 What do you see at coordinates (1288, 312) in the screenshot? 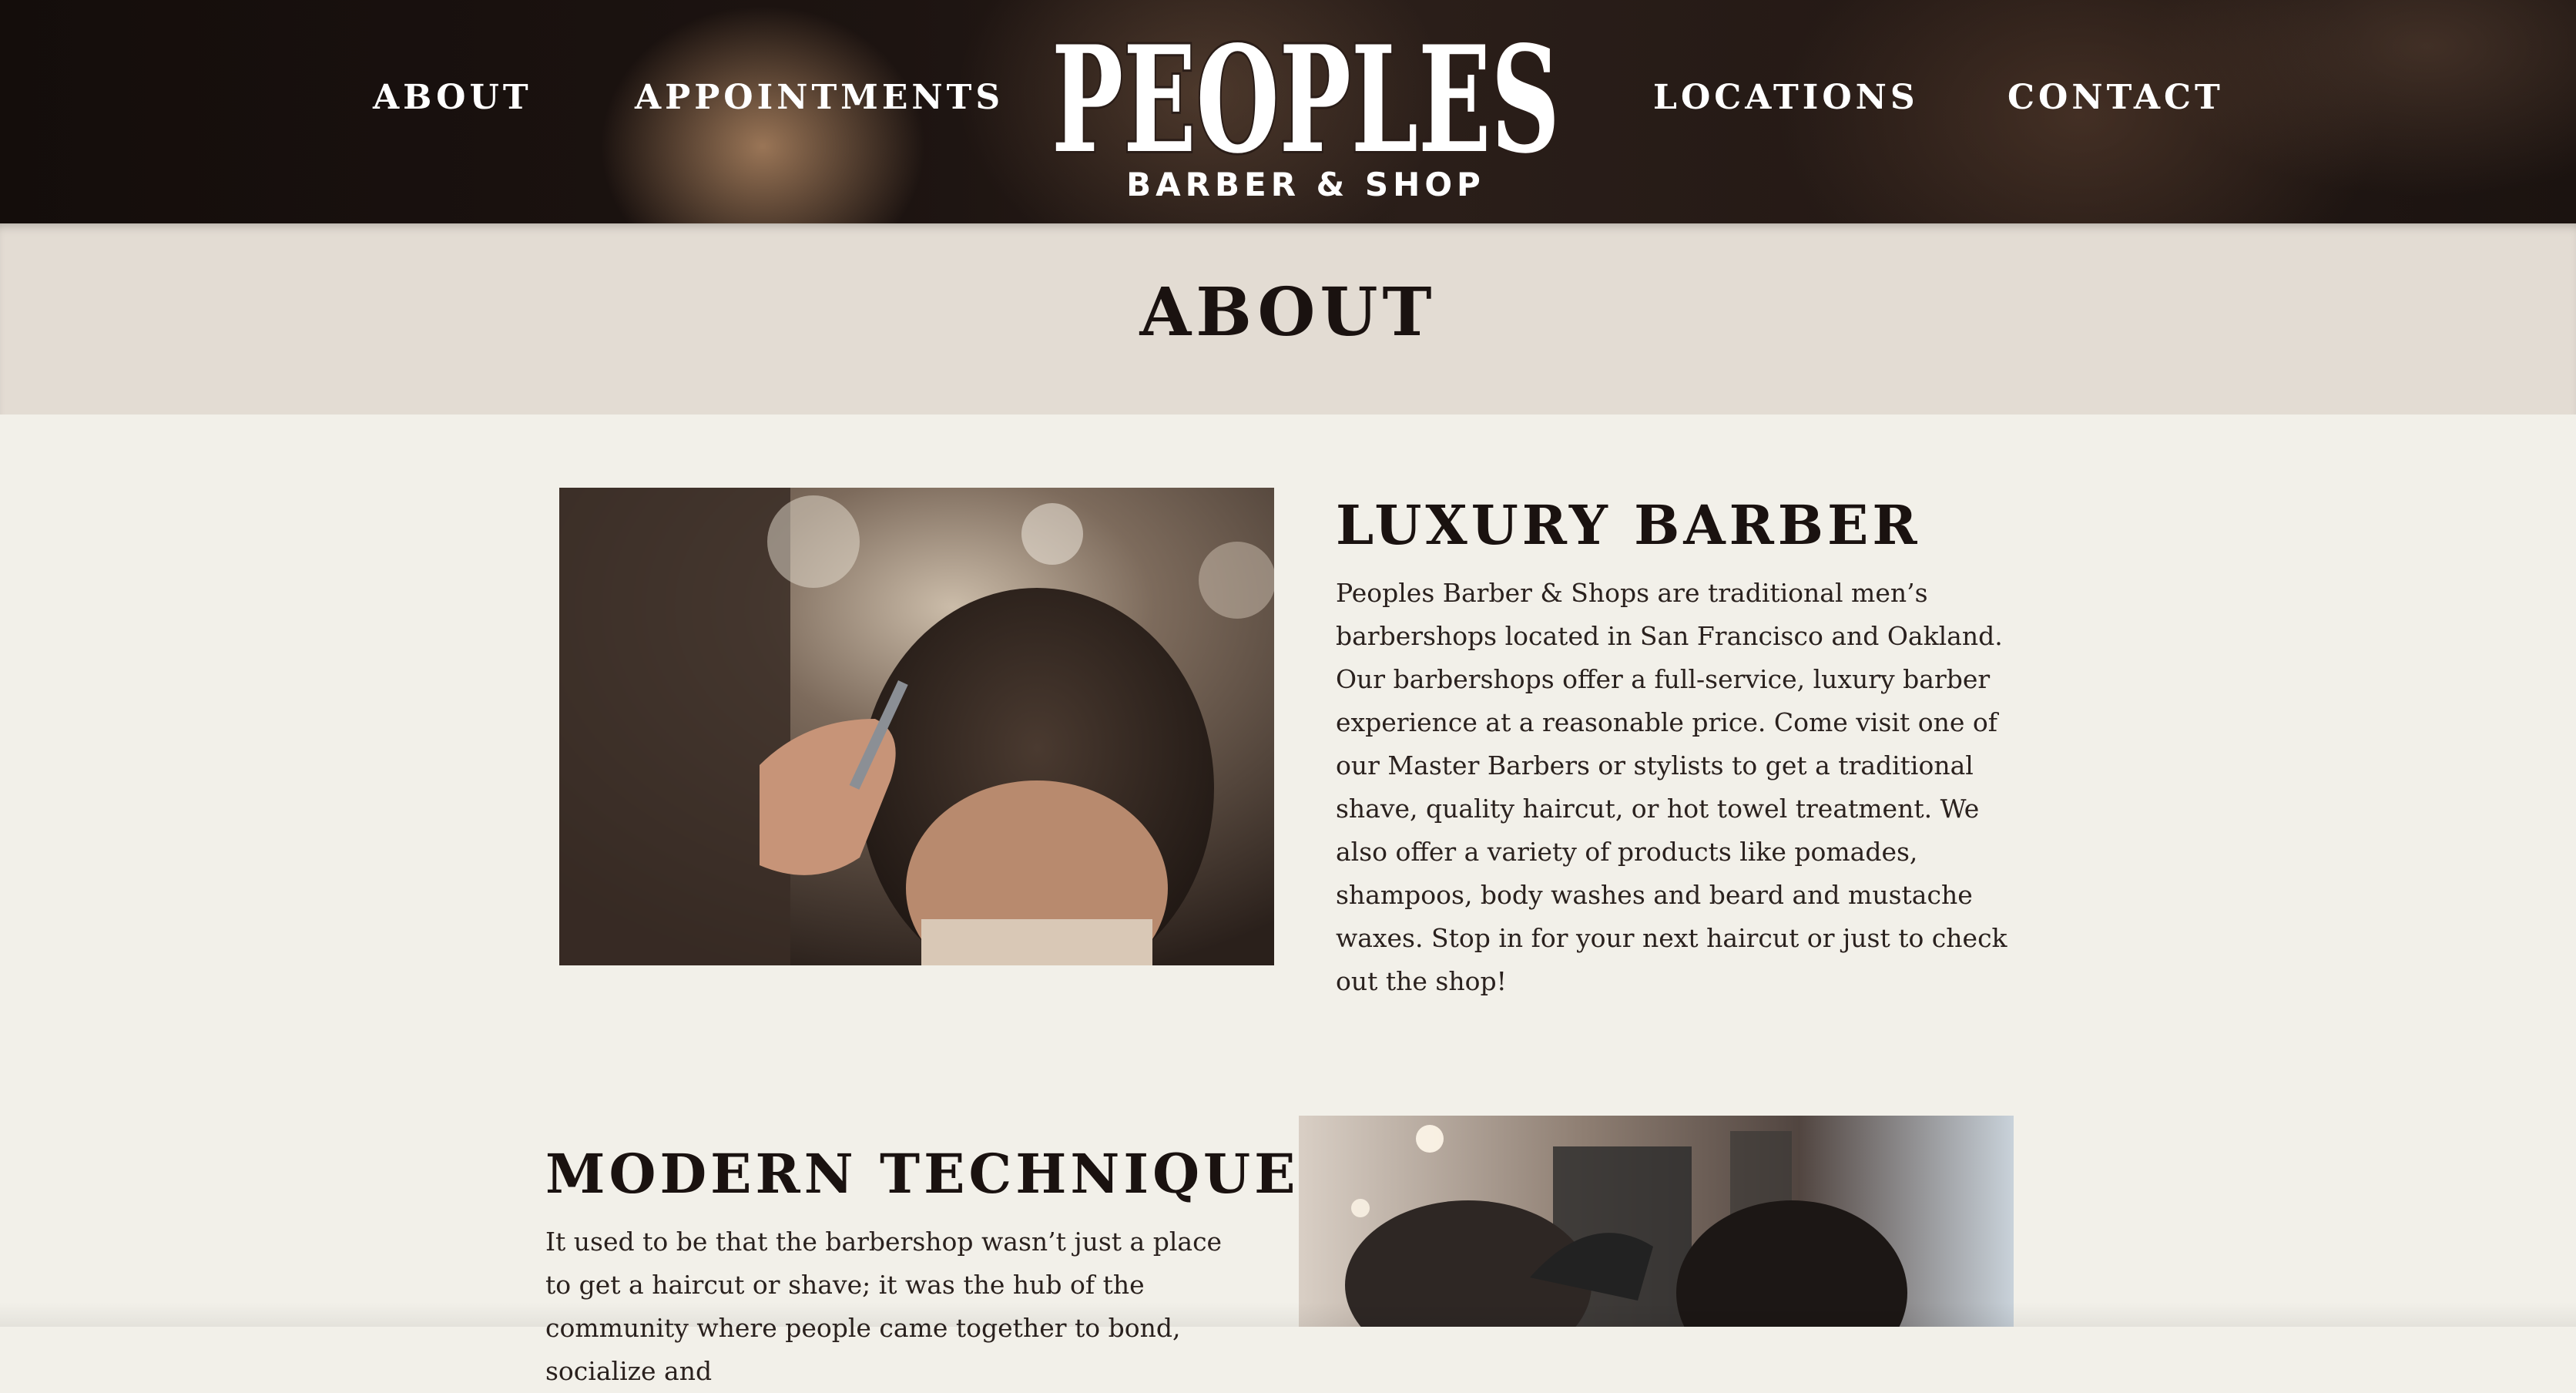
I see `page-title: ABOUT` at bounding box center [1288, 312].